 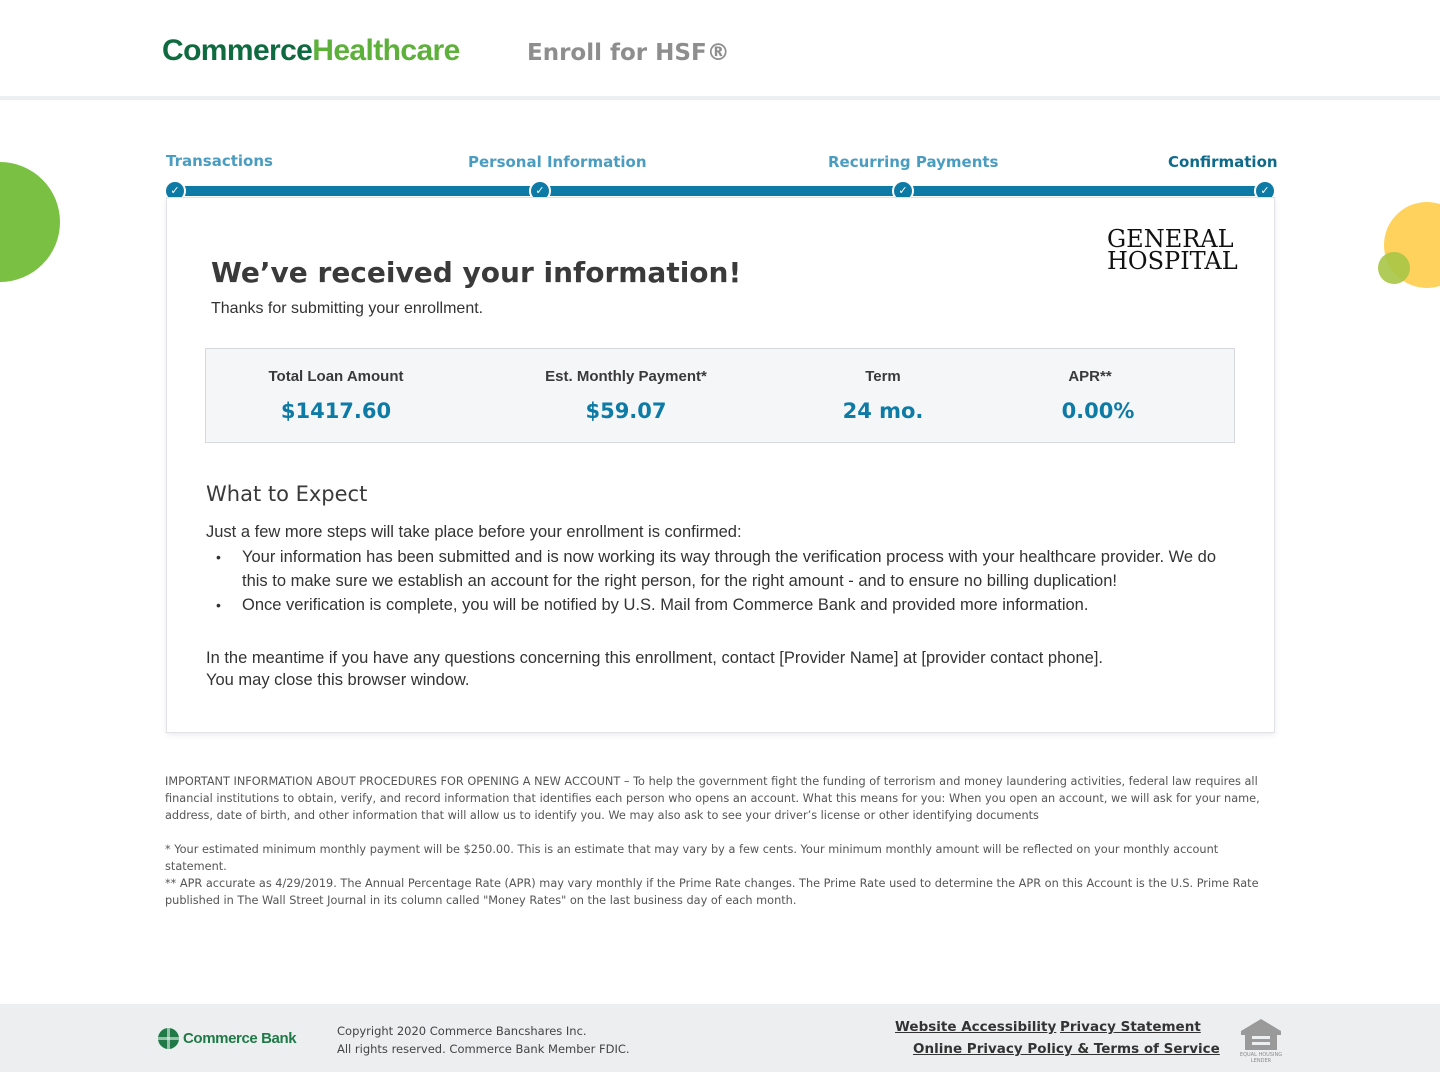 I want to click on provider-logo: GENERAL HOSPITAL, so click(x=1172, y=251).